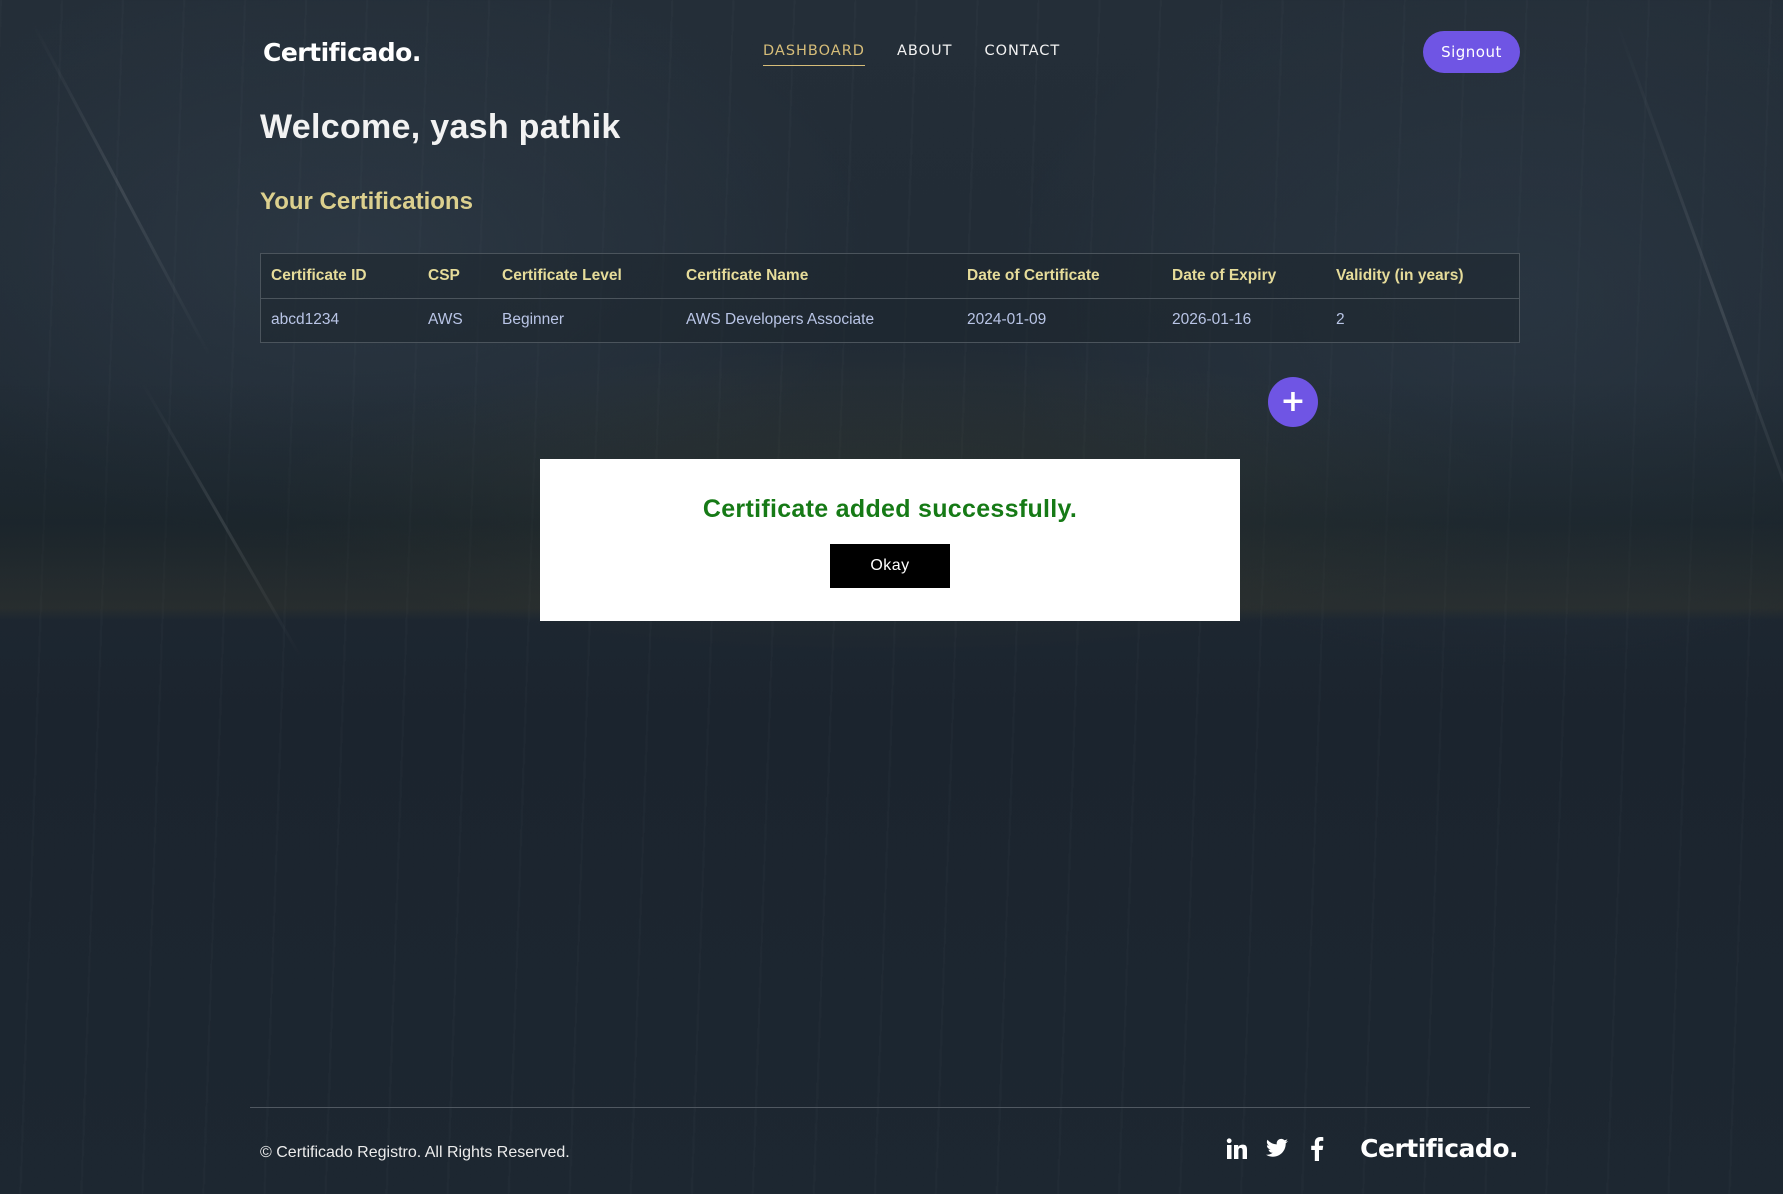  What do you see at coordinates (533, 320) in the screenshot?
I see `cell-certificate-level: Beginner` at bounding box center [533, 320].